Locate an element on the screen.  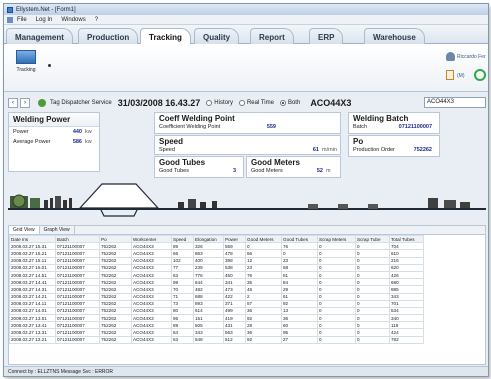
radio-history-label: History is located at coordinates (223, 103).